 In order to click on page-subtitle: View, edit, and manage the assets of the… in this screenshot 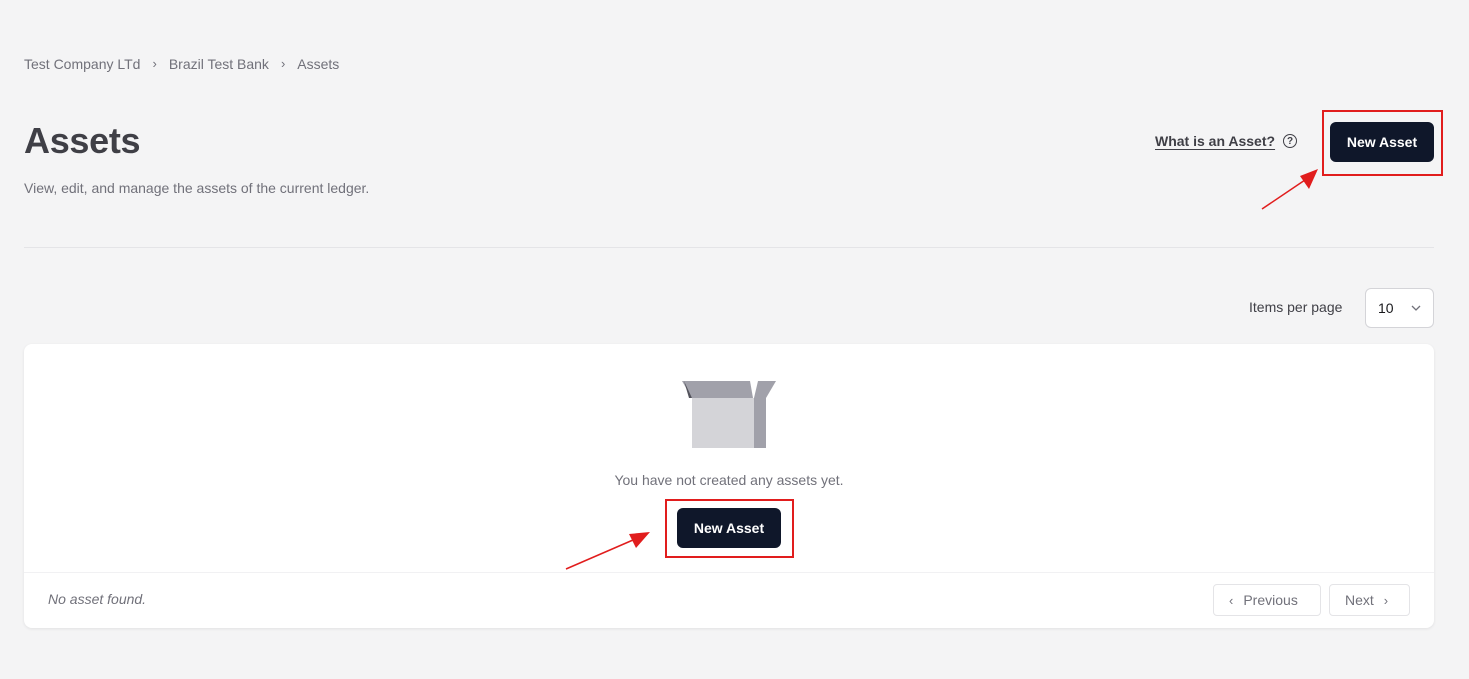, I will do `click(197, 188)`.